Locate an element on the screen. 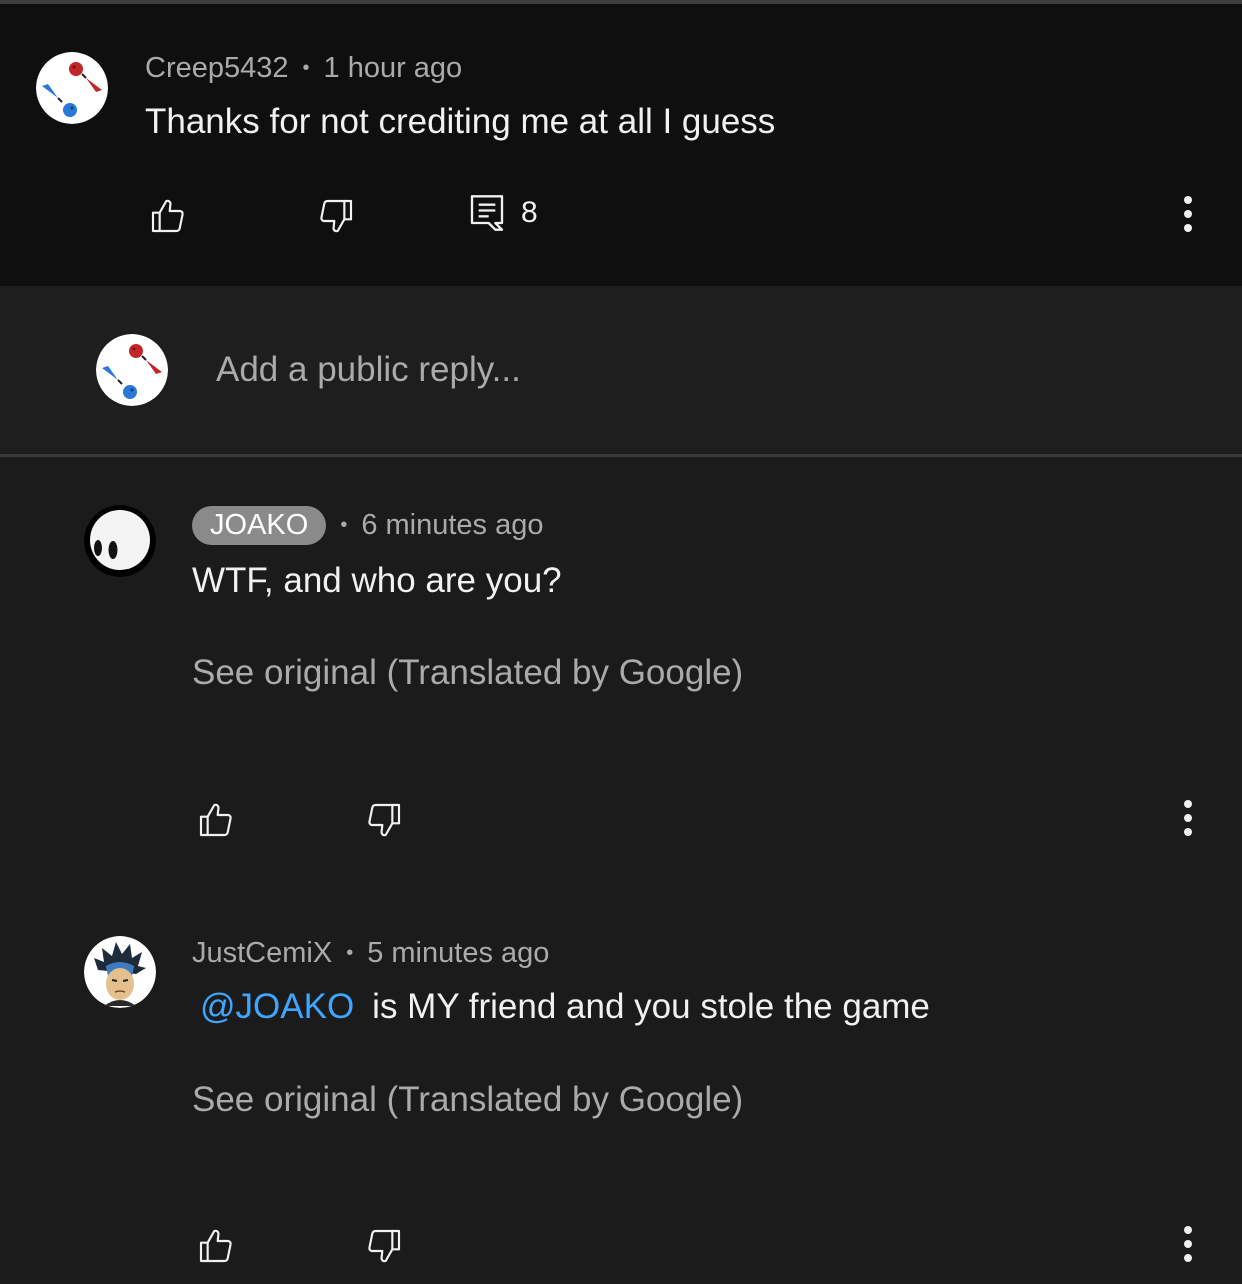 This screenshot has width=1242, height=1284. timestamp: 5 minutes ago is located at coordinates (458, 953).